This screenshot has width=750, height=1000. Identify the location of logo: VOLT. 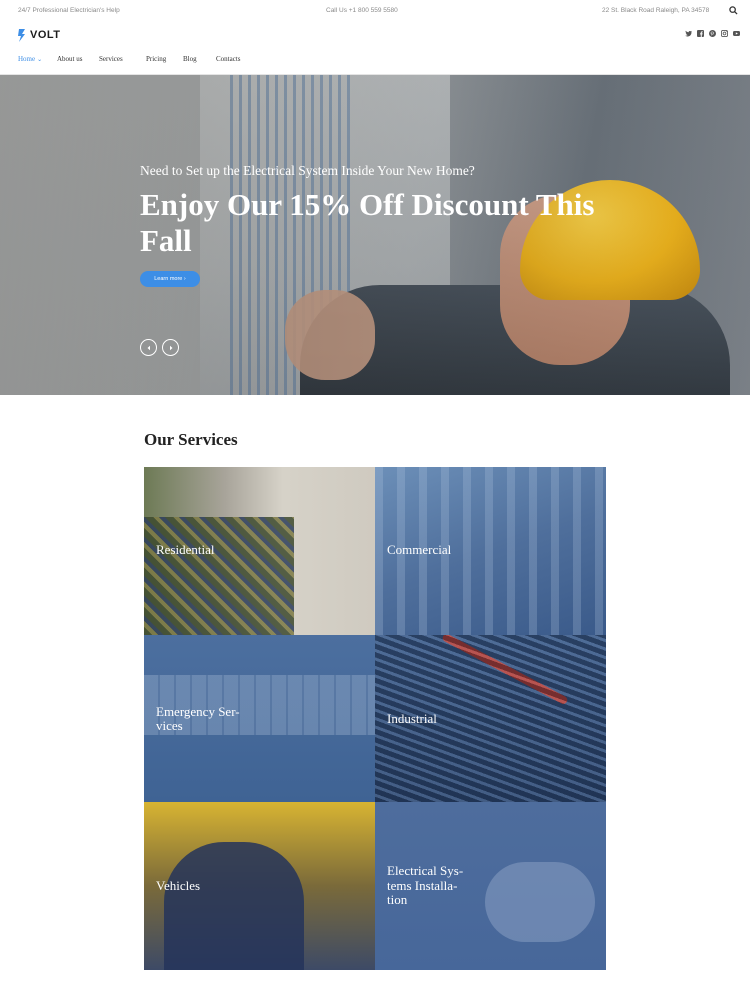
(39, 35).